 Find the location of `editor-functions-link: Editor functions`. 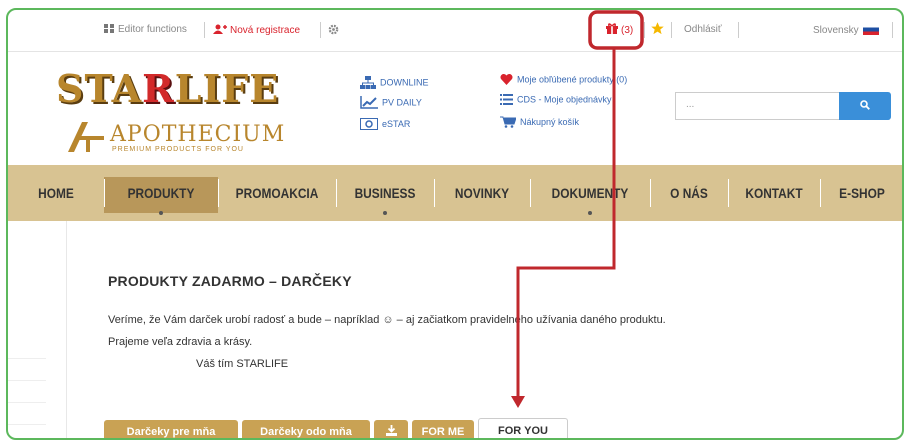

editor-functions-link: Editor functions is located at coordinates (145, 29).